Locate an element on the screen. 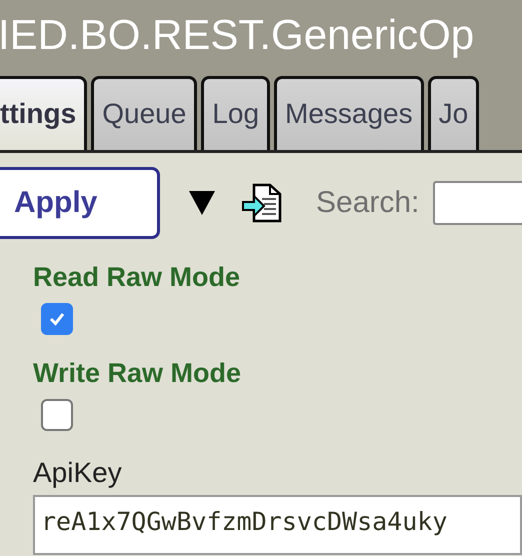  tab: ttings is located at coordinates (44, 113).